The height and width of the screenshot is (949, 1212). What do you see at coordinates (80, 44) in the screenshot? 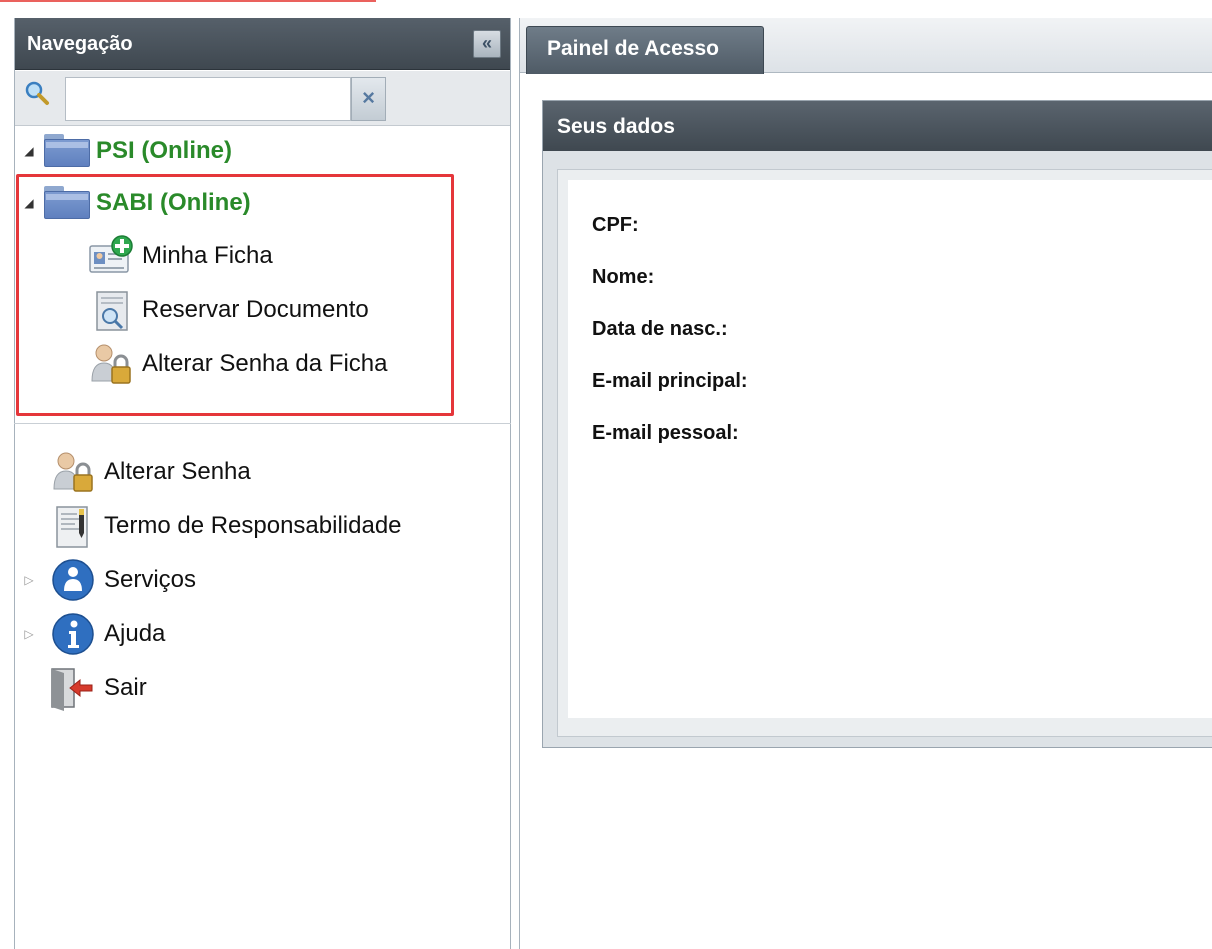
I see `sidebar-title: Navegação` at bounding box center [80, 44].